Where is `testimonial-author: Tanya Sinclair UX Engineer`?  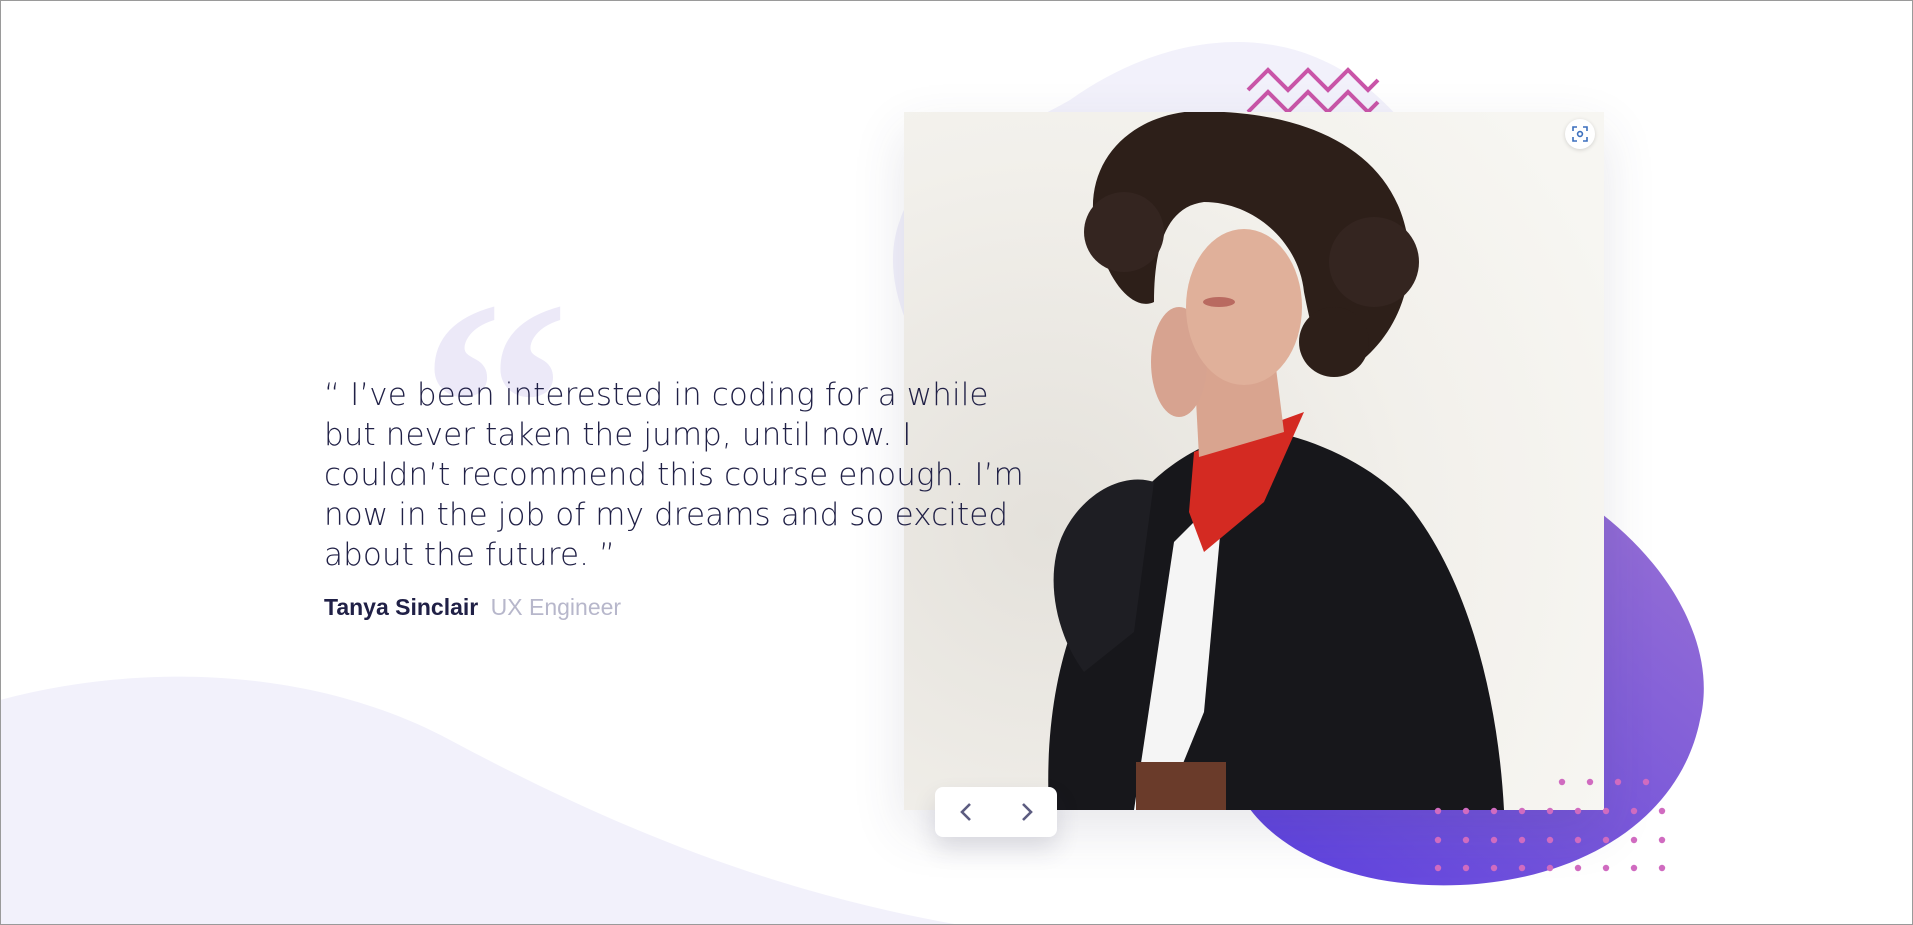 testimonial-author: Tanya Sinclair UX Engineer is located at coordinates (472, 607).